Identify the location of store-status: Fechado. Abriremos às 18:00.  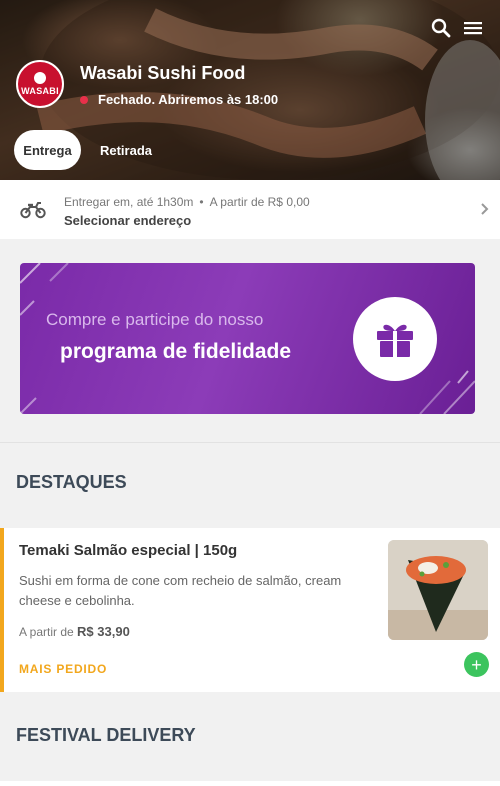
(179, 99).